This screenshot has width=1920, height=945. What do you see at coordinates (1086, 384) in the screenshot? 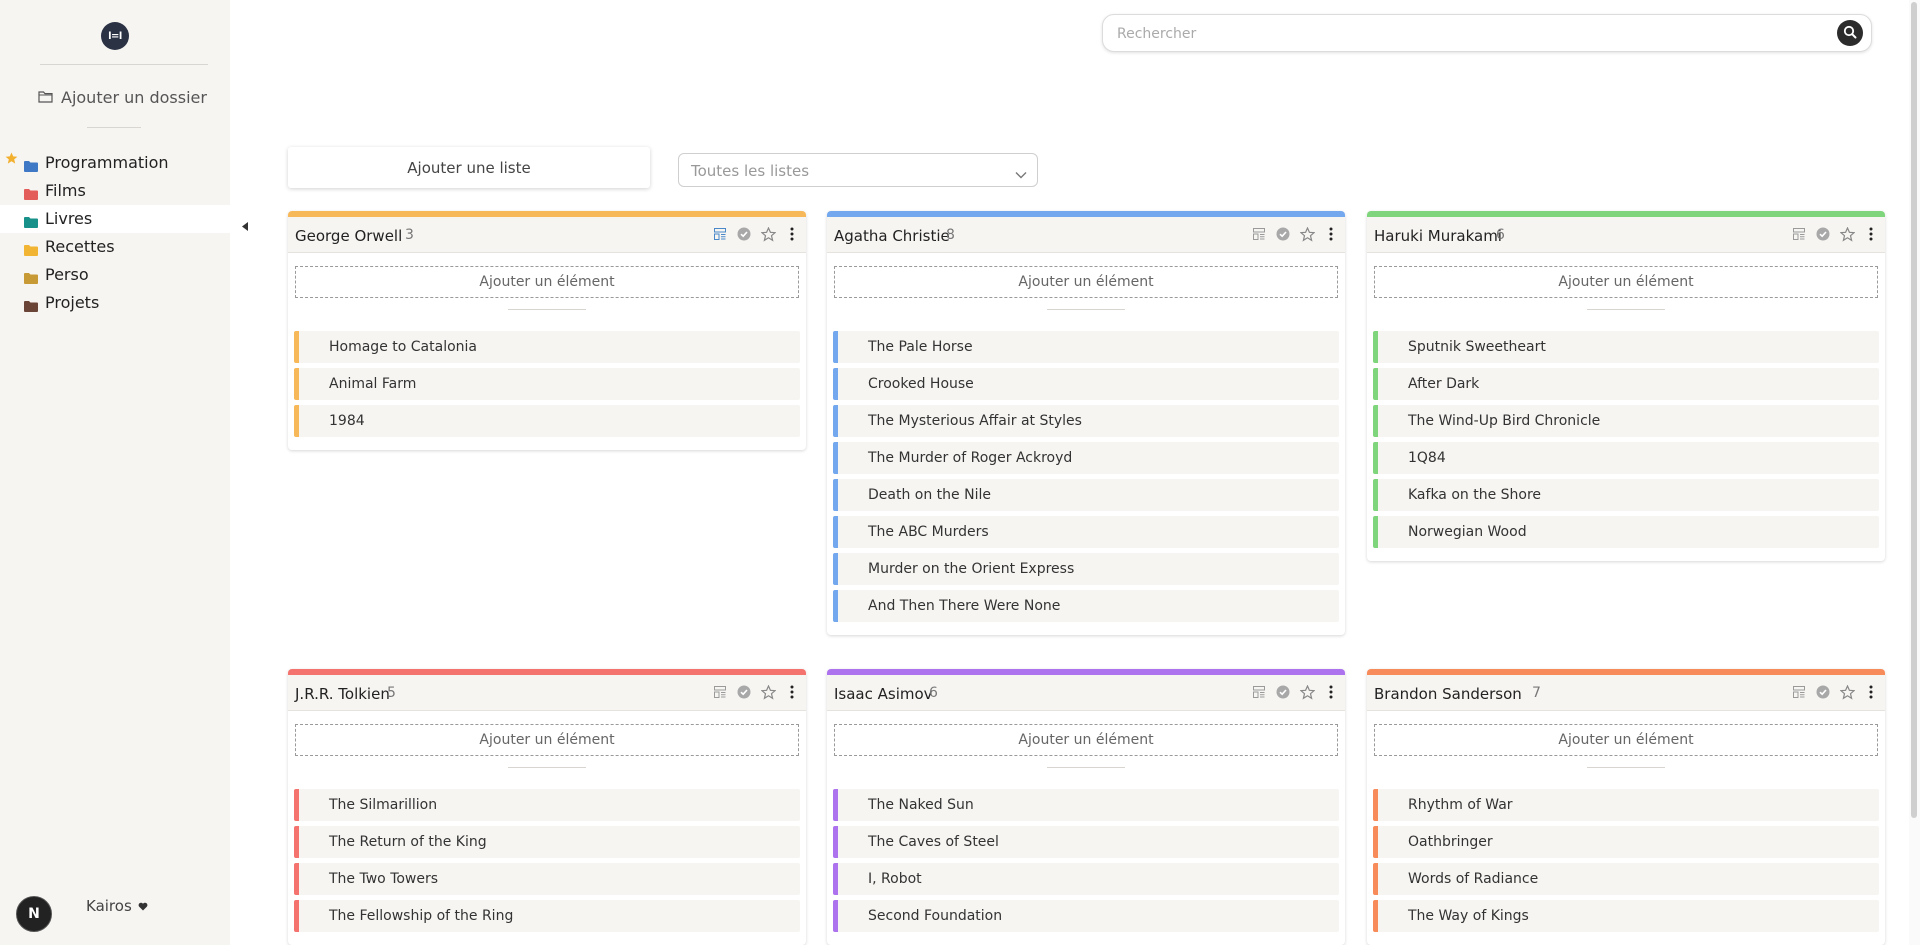
I see `list-item: Crooked House` at bounding box center [1086, 384].